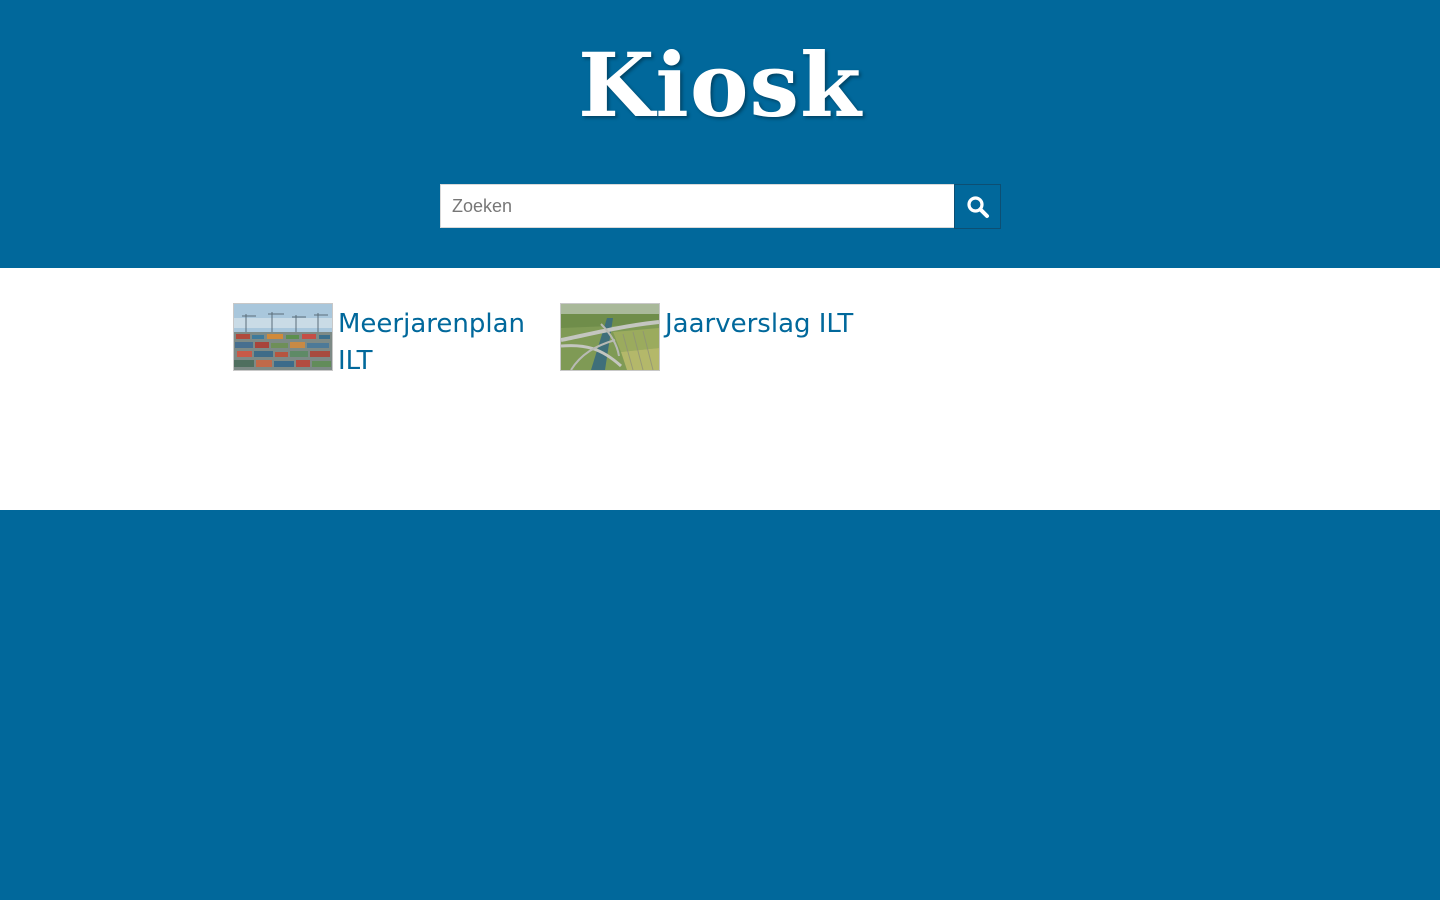 This screenshot has width=1440, height=900. Describe the element at coordinates (283, 337) in the screenshot. I see `harbor-containers-image` at that location.